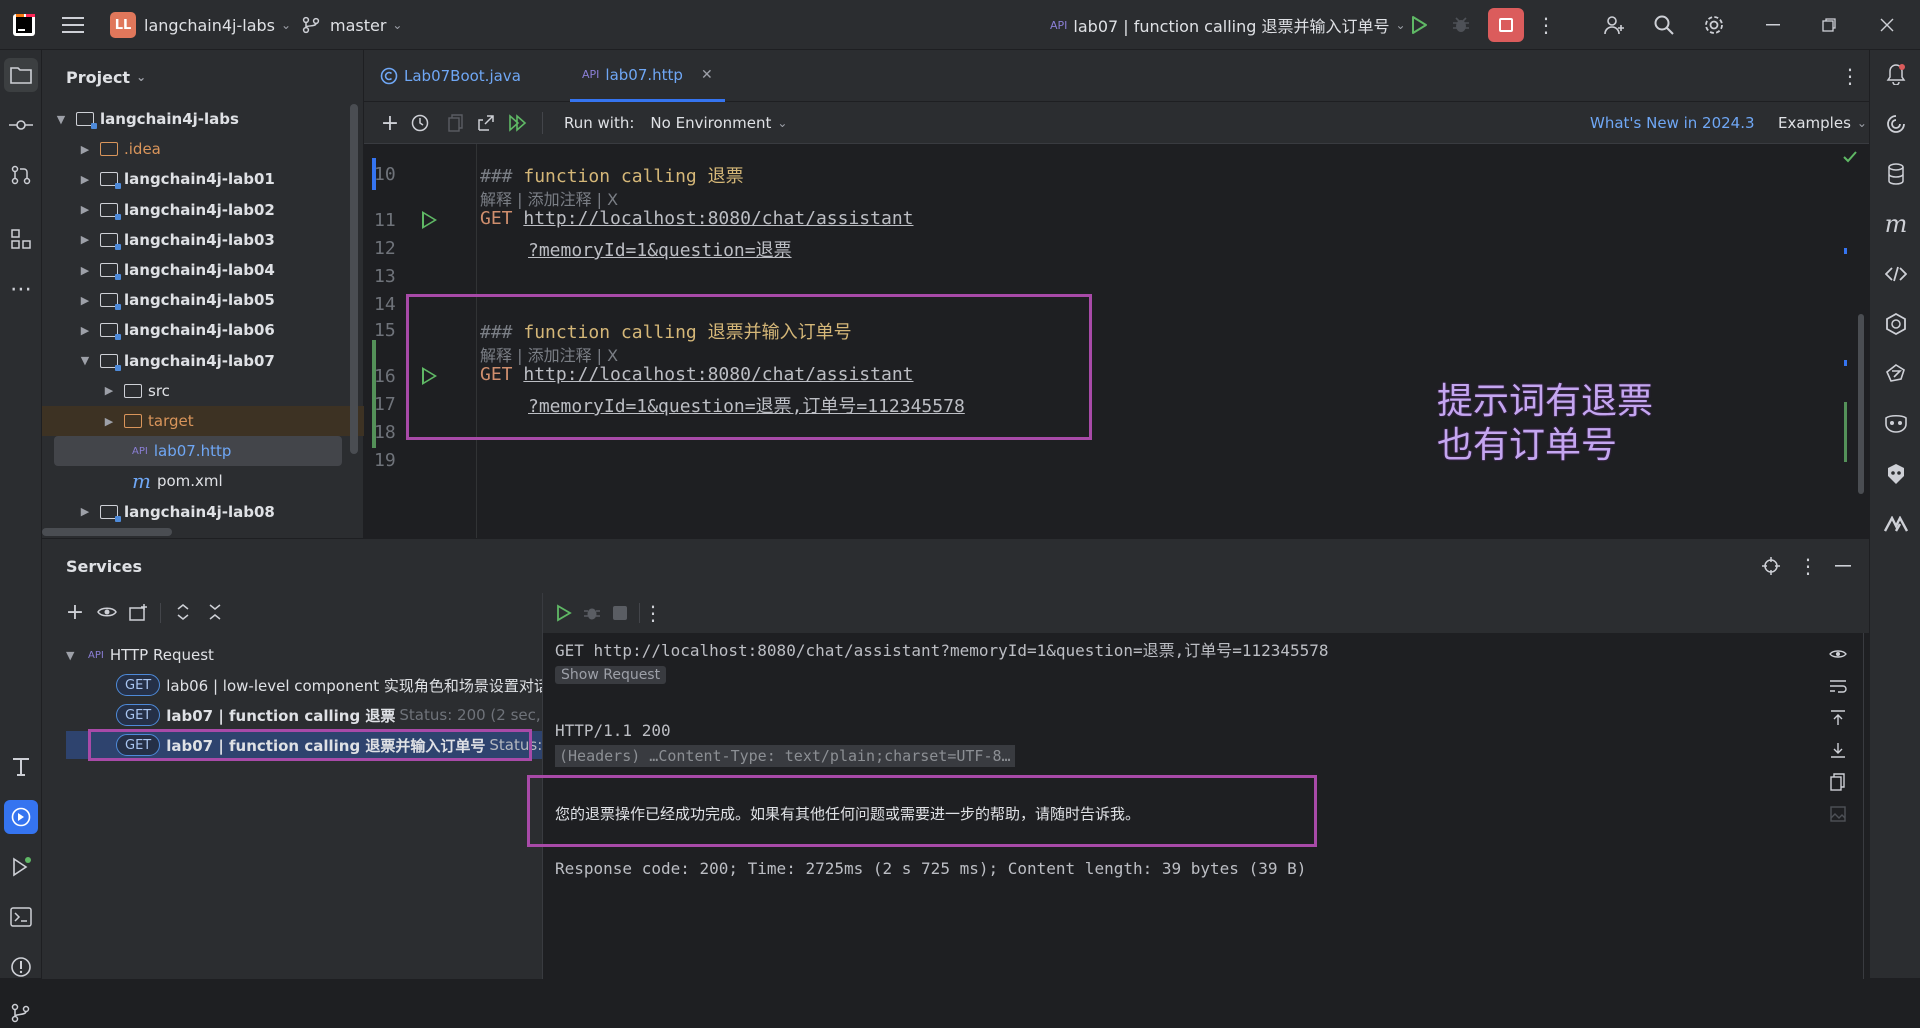 The image size is (1920, 1028). I want to click on environment-selector: No Environment ⌄, so click(718, 123).